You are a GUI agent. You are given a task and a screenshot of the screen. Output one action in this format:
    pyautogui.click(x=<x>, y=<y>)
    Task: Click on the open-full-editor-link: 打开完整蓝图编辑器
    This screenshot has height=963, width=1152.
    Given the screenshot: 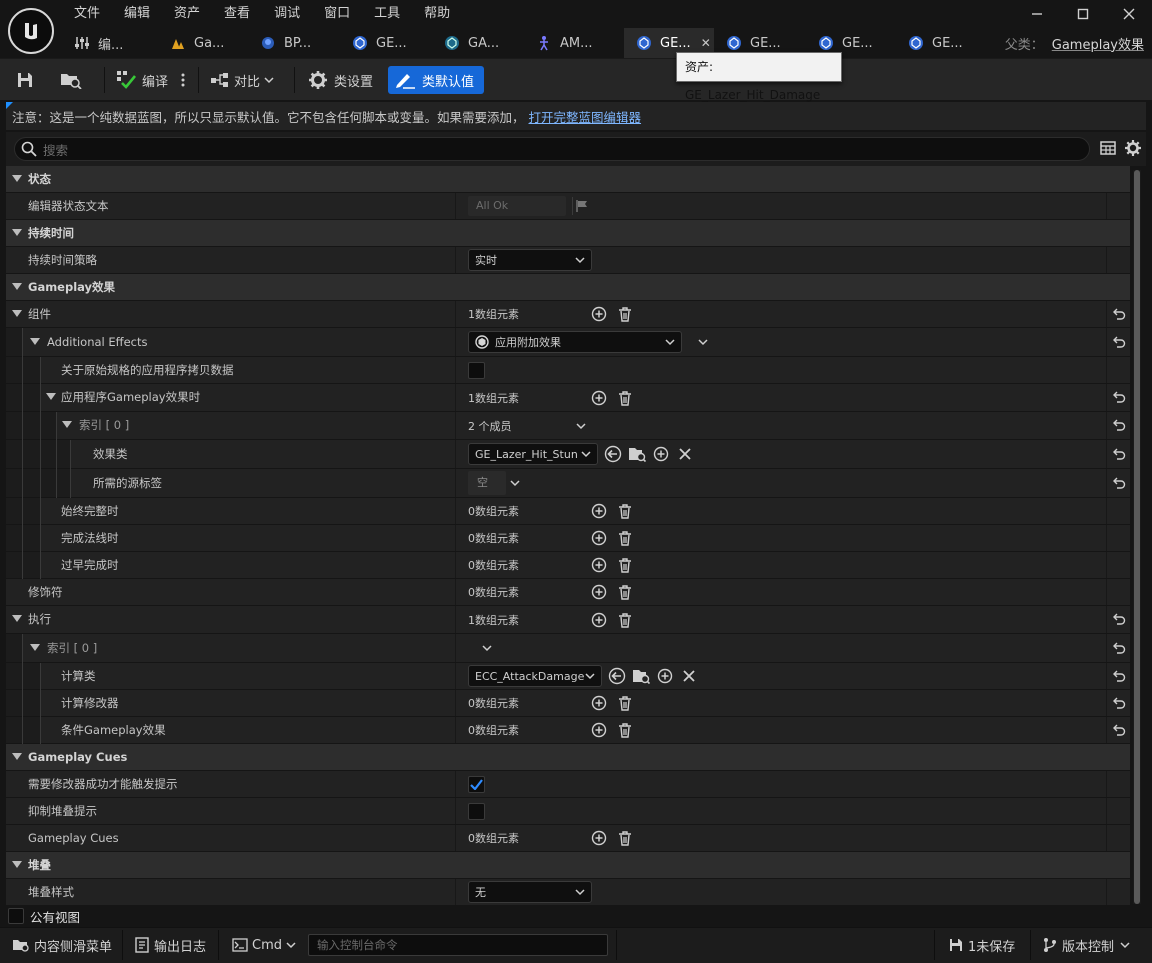 What is the action you would take?
    pyautogui.click(x=585, y=116)
    